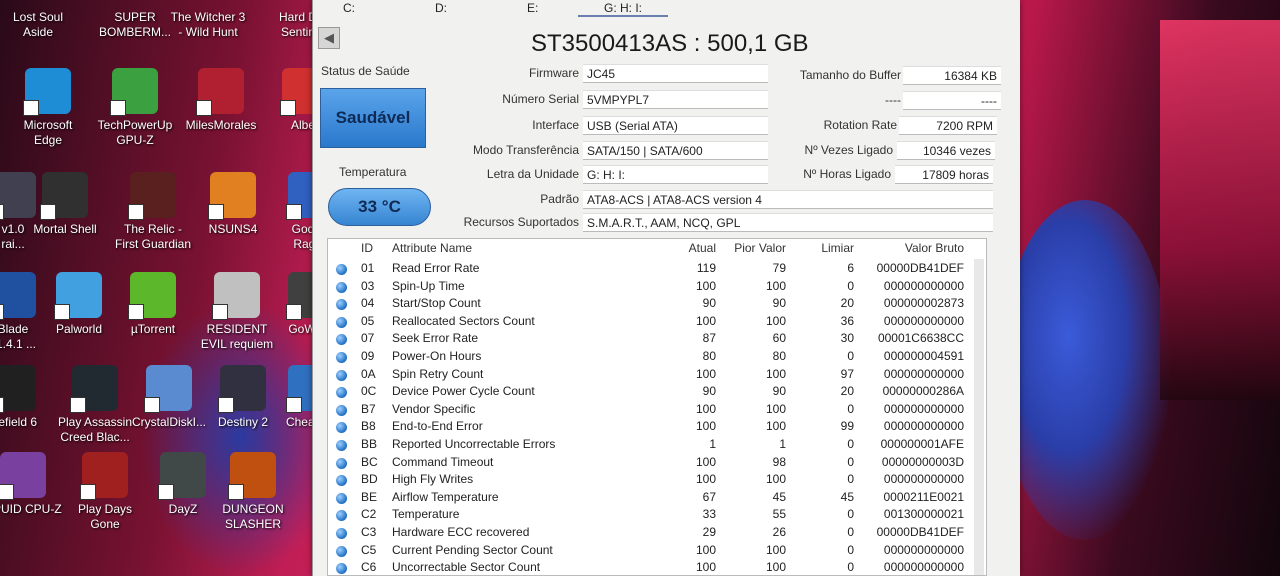  Describe the element at coordinates (657, 287) in the screenshot. I see `table-row: 03 Spin-Up Time 100 100 0 000000000000` at that location.